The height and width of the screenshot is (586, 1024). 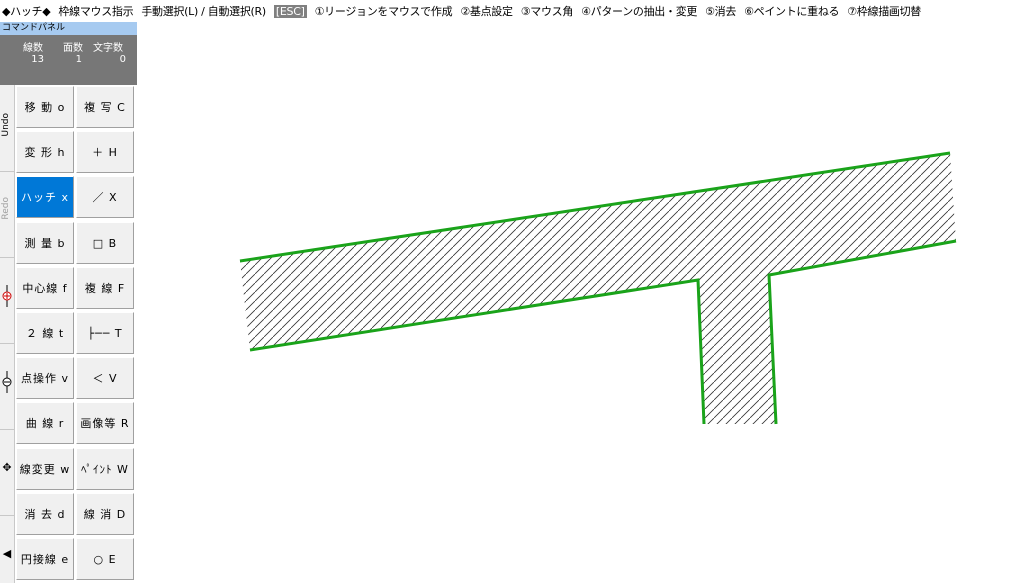 What do you see at coordinates (37, 59) in the screenshot?
I see `line-count-value: 13` at bounding box center [37, 59].